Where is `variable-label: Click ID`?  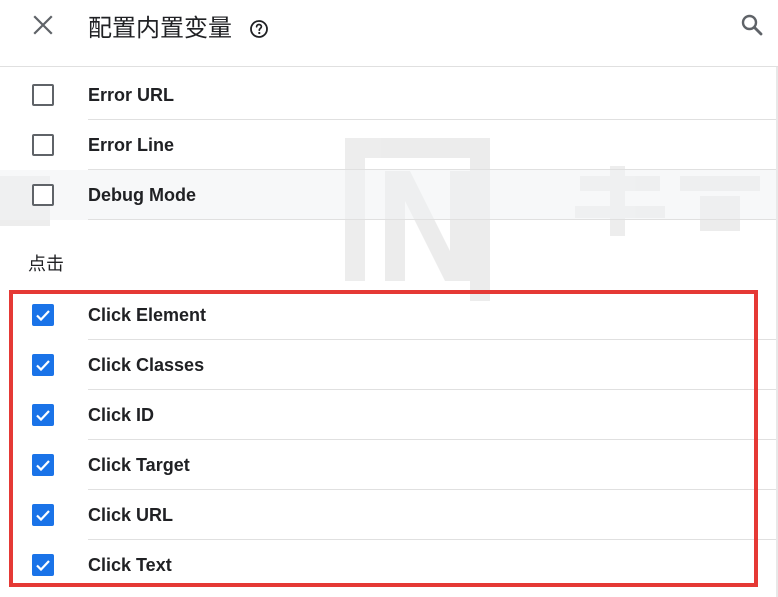 variable-label: Click ID is located at coordinates (121, 415).